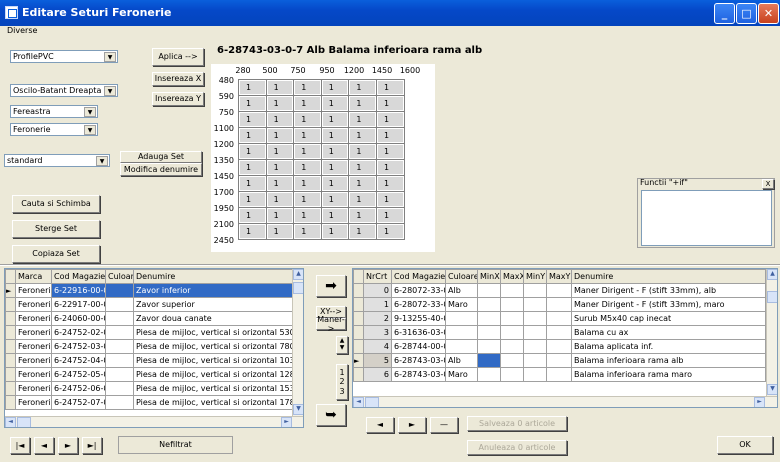 The height and width of the screenshot is (462, 780). I want to click on opening-select: Oscilo-Batant Dreapta ▼, so click(64, 90).